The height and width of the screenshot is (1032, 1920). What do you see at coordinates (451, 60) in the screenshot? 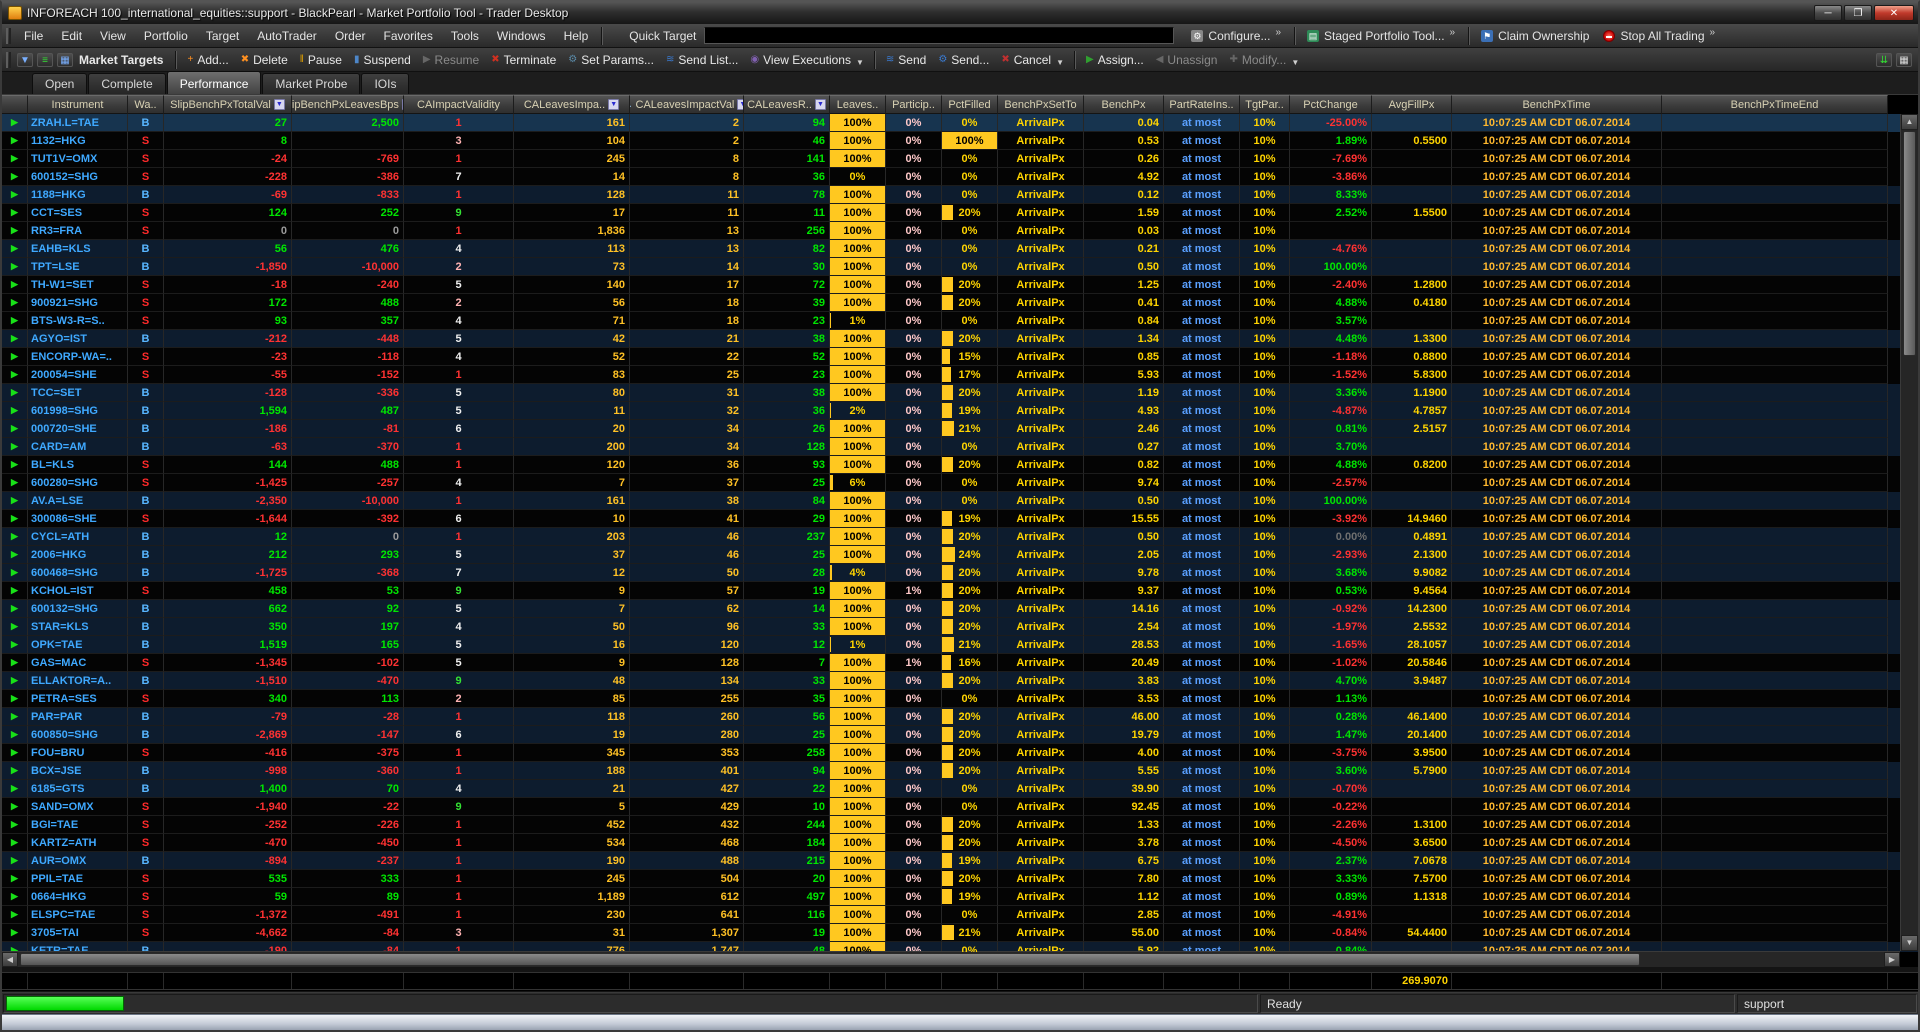
I see `resume-button: ▶ Resume` at bounding box center [451, 60].